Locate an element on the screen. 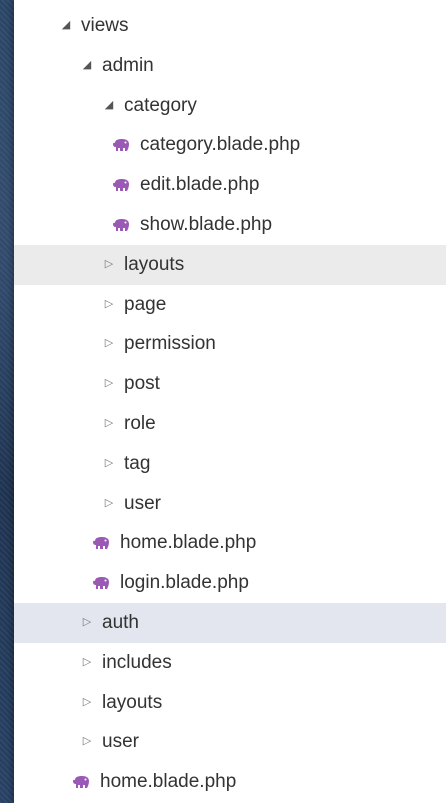  tree-folder-admin-layouts: ▷ layouts is located at coordinates (230, 264).